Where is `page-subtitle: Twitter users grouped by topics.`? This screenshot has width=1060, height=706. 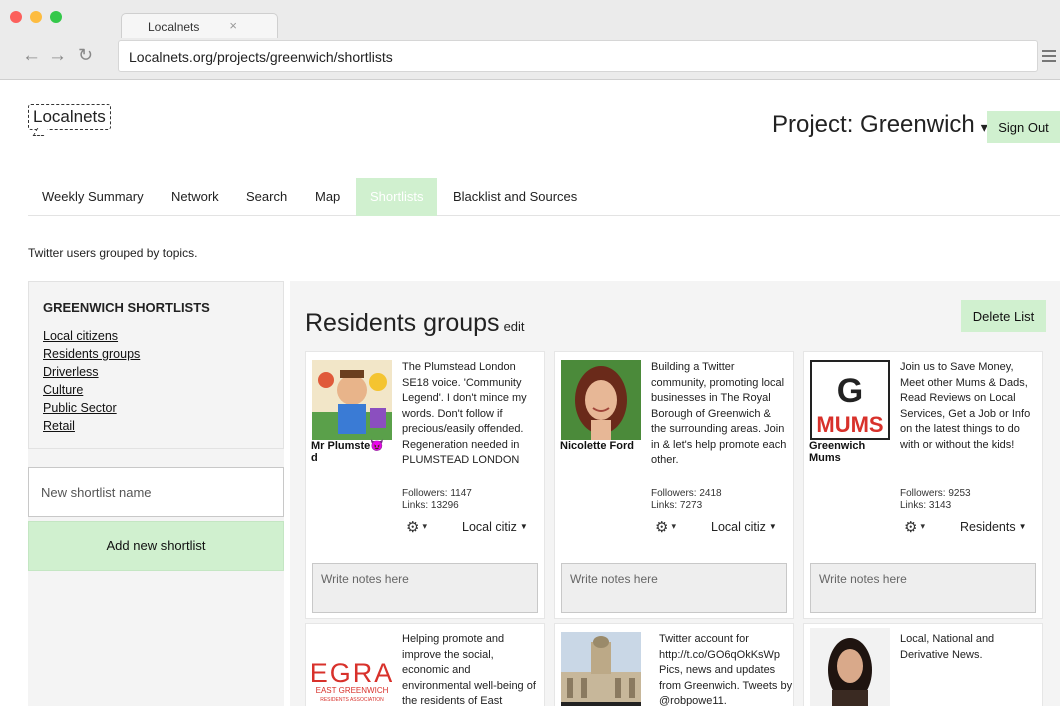
page-subtitle: Twitter users grouped by topics. is located at coordinates (113, 253).